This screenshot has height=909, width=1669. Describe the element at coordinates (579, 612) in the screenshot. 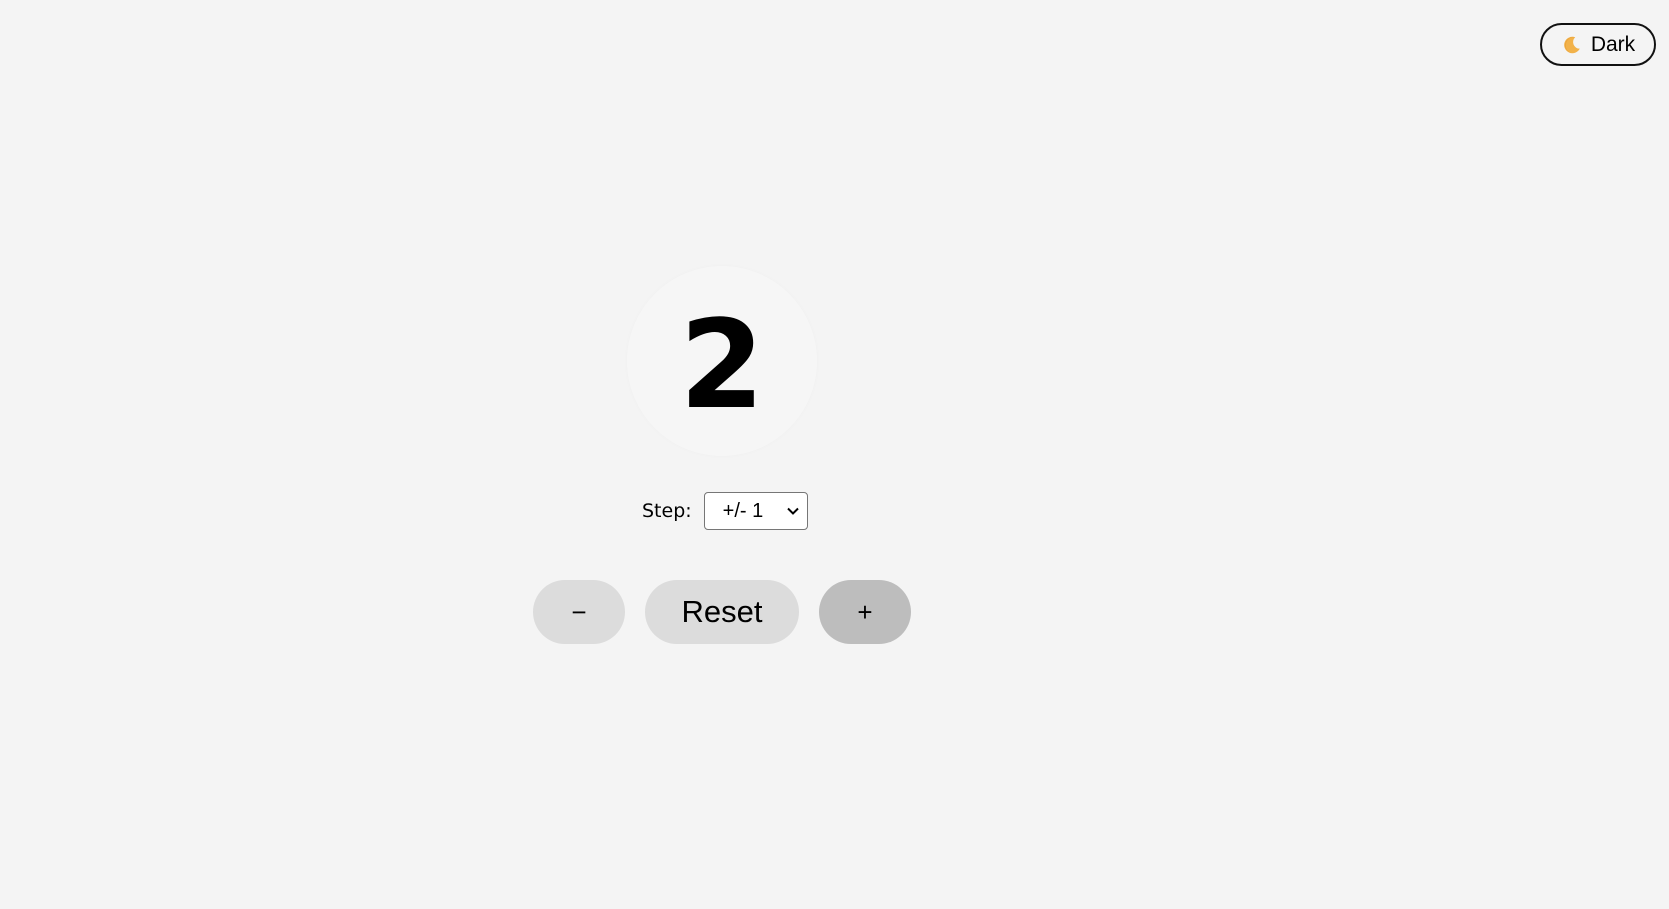

I see `decrement-button: −` at that location.